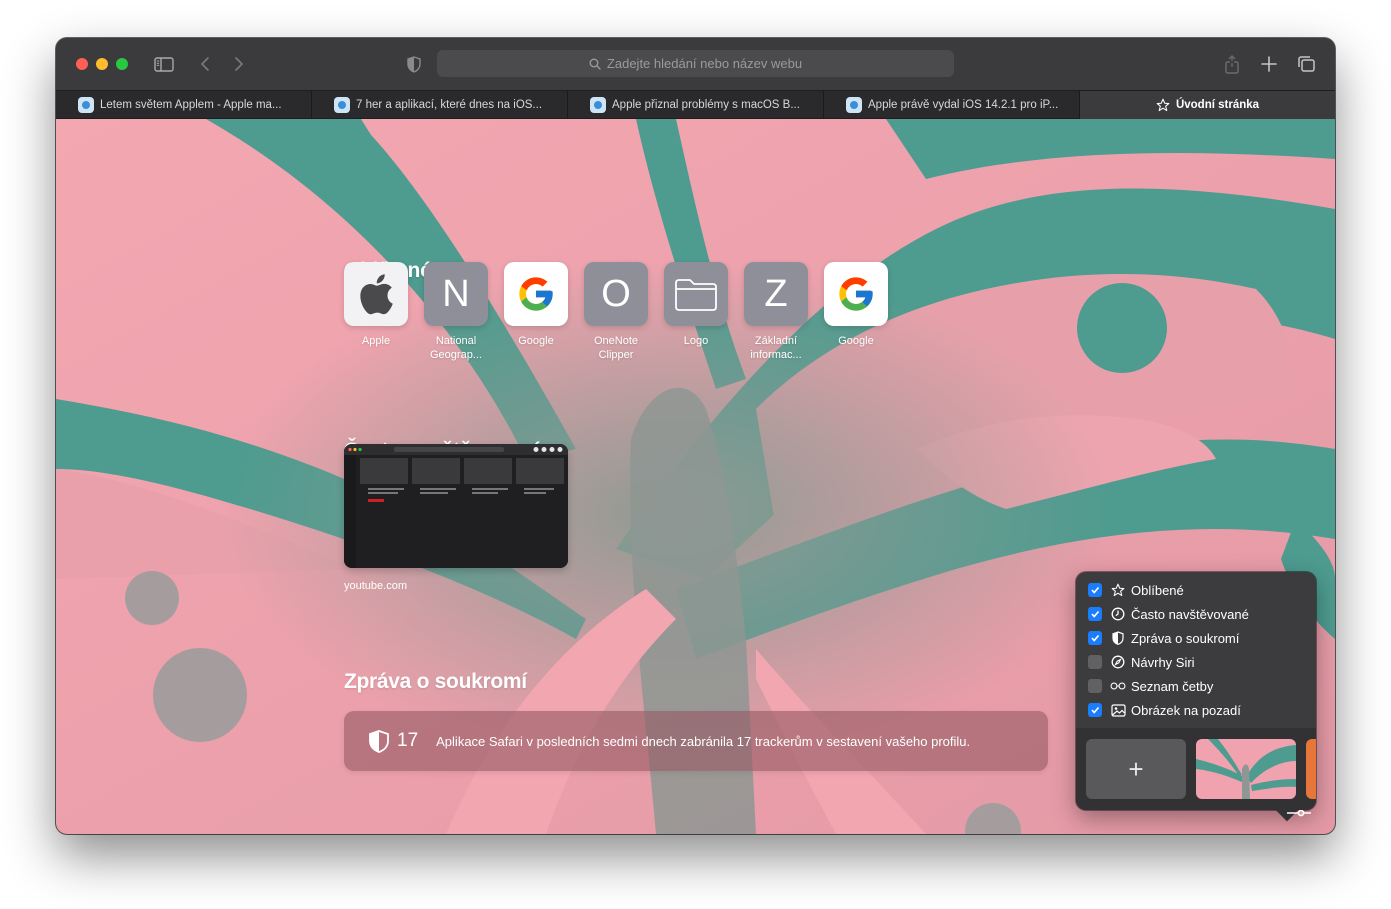  Describe the element at coordinates (375, 586) in the screenshot. I see `frequent-site-label: youtube.com` at that location.